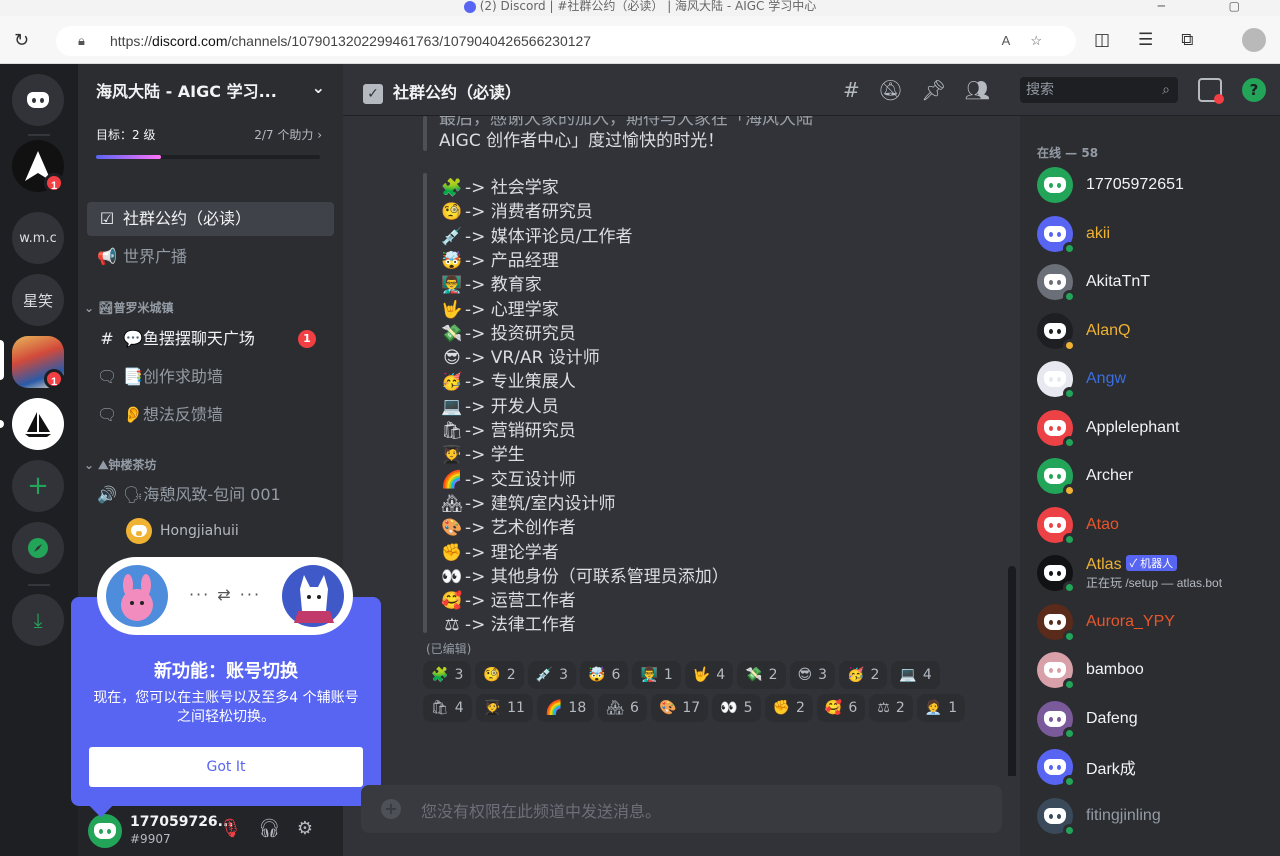 This screenshot has width=1280, height=856. I want to click on download-apps-icon: ⤓, so click(38, 620).